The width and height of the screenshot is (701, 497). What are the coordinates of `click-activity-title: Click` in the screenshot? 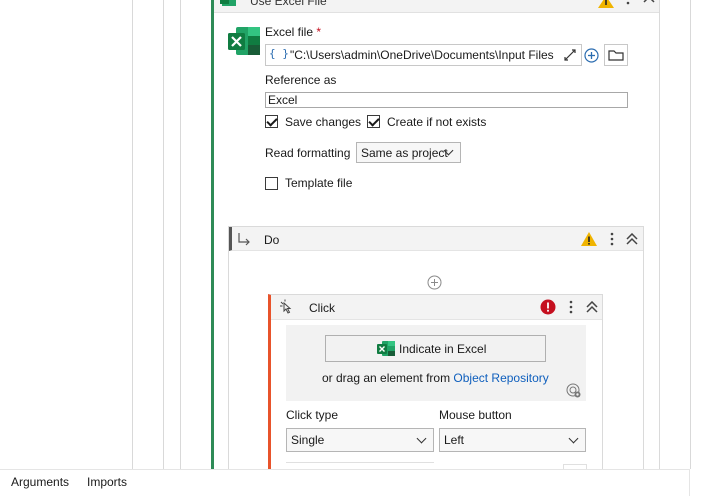 It's located at (322, 308).